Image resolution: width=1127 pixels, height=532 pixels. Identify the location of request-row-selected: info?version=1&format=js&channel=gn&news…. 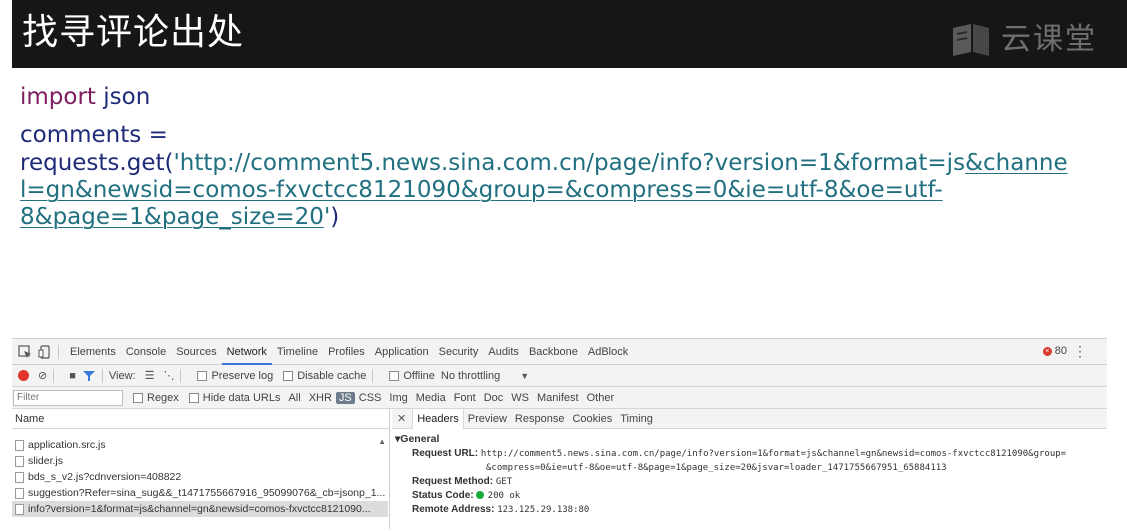
(200, 509).